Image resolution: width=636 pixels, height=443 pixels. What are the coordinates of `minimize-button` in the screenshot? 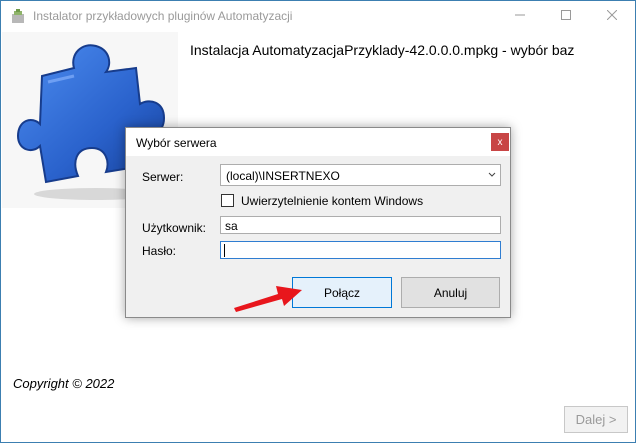 It's located at (520, 16).